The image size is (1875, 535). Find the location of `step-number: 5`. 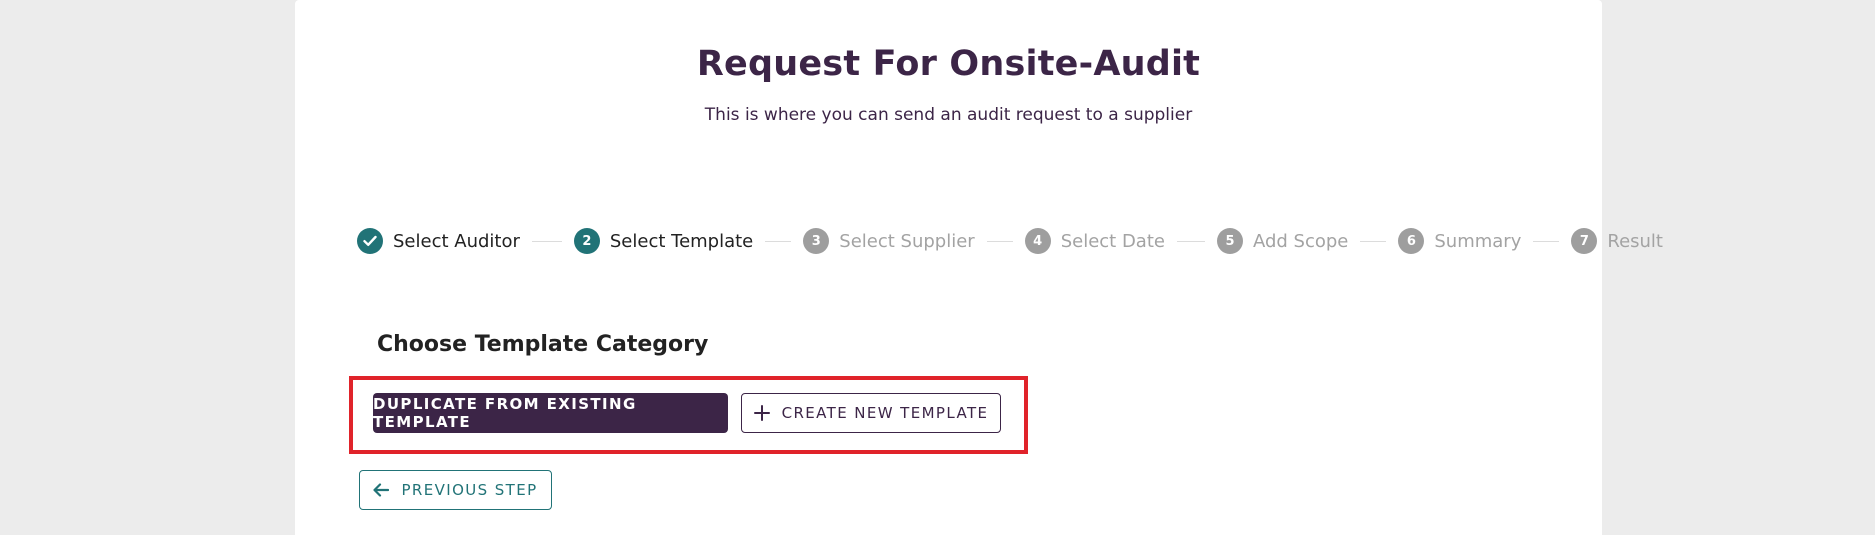

step-number: 5 is located at coordinates (1229, 241).